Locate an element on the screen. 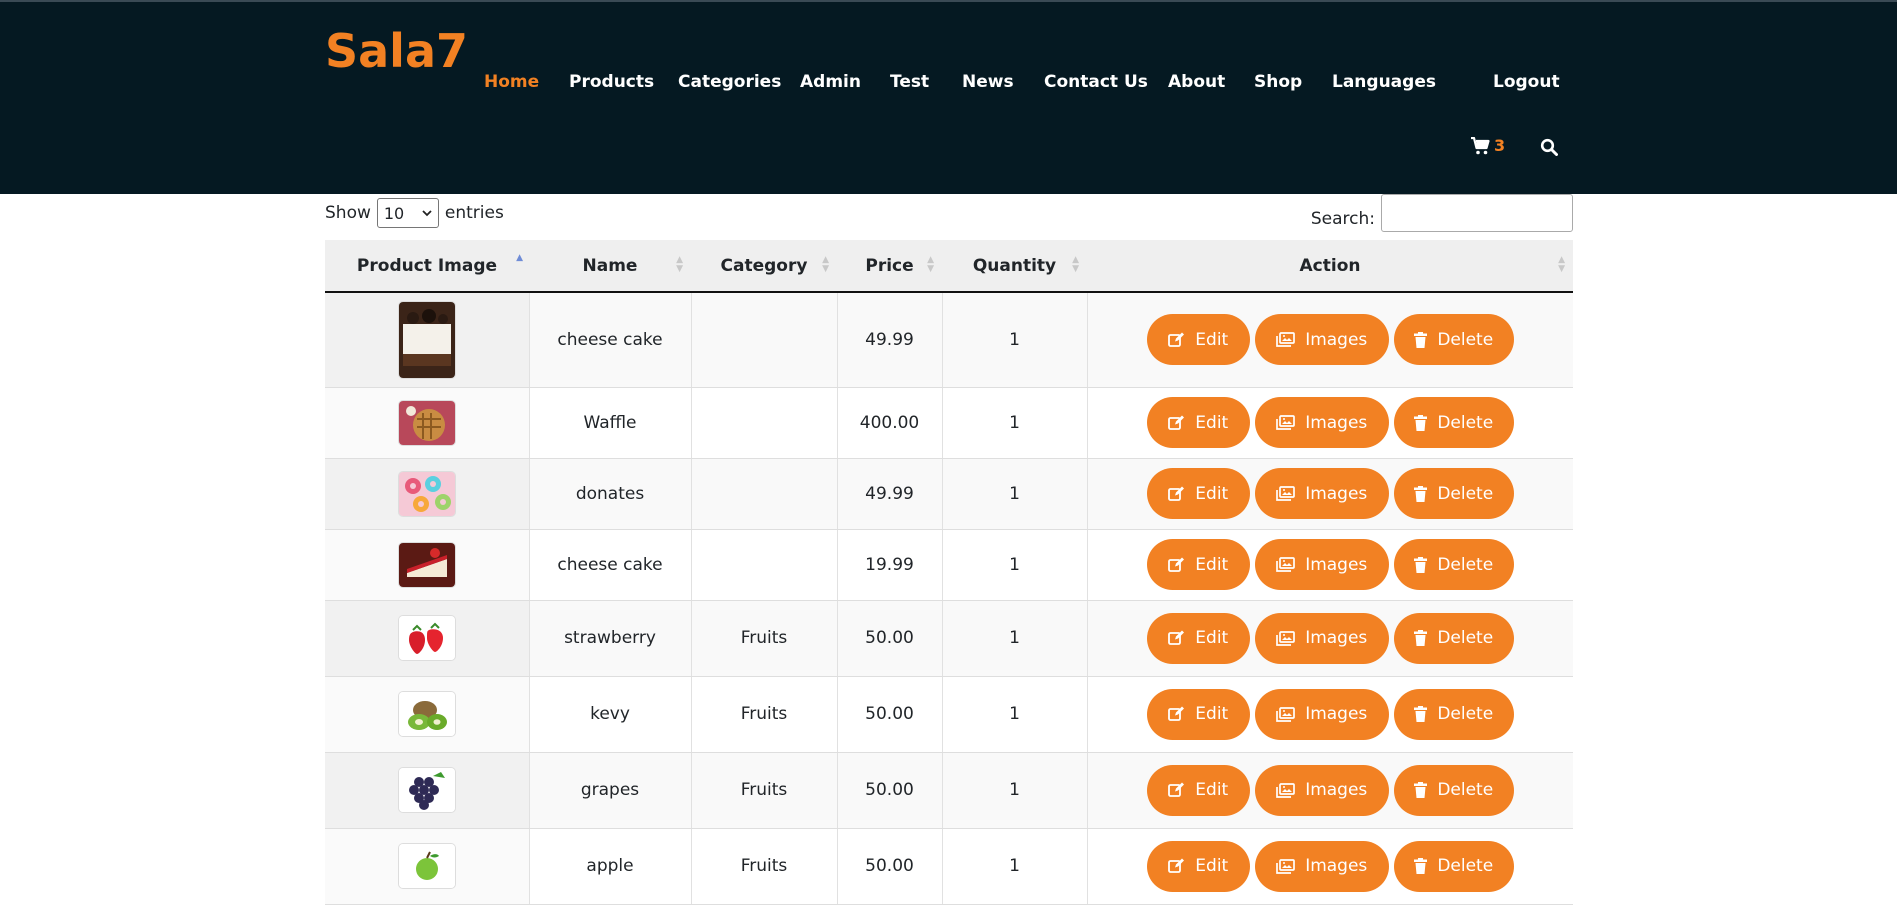 The width and height of the screenshot is (1897, 908). table-row: apple Fruits 50.00 1 Edit Images Delete is located at coordinates (949, 866).